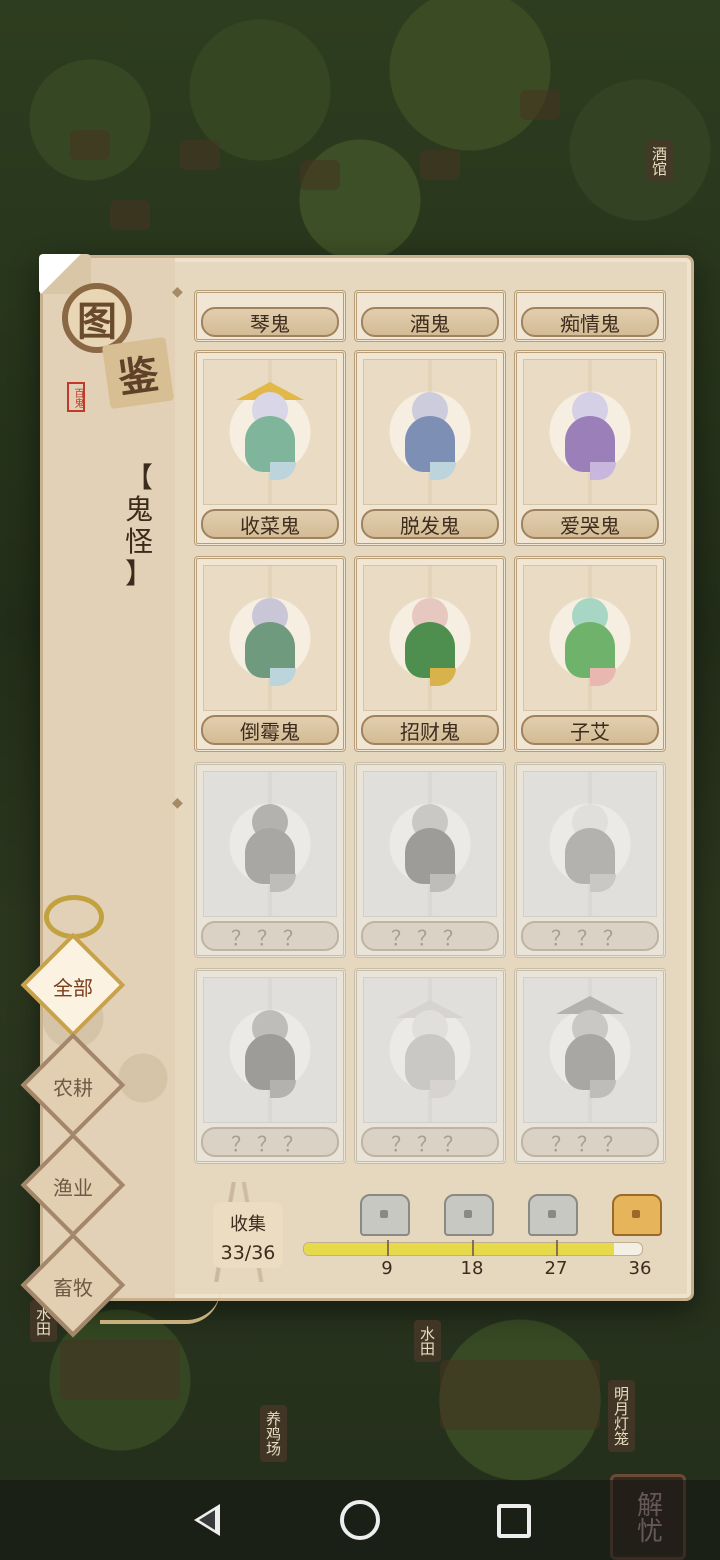 The height and width of the screenshot is (1560, 720). Describe the element at coordinates (430, 730) in the screenshot. I see `ghost-name: 招财鬼` at that location.